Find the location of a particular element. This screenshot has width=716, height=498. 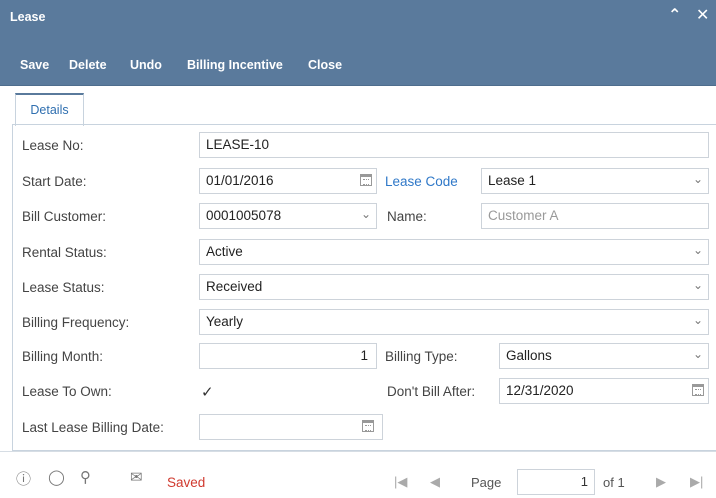

billing-type-value: Gallons is located at coordinates (529, 355).